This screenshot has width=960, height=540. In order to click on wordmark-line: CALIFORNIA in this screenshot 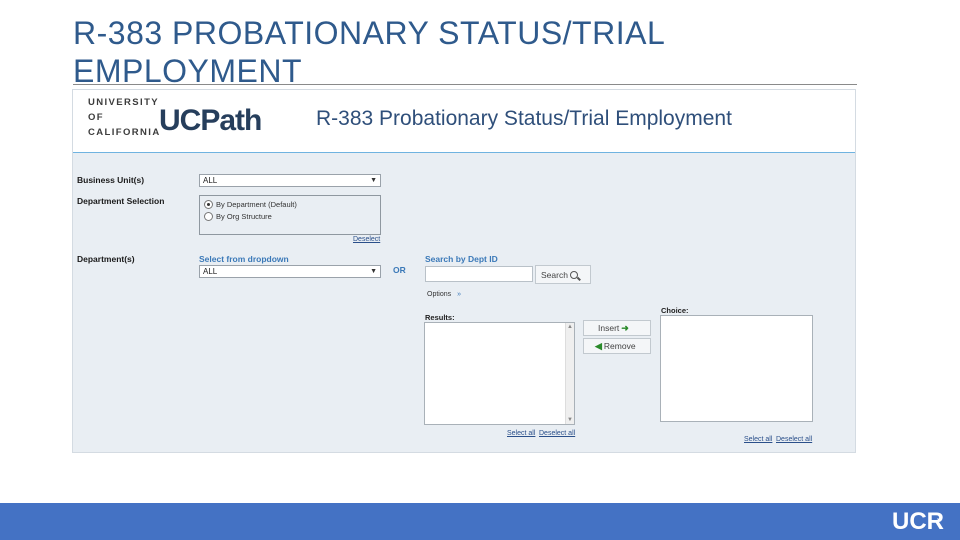, I will do `click(124, 132)`.